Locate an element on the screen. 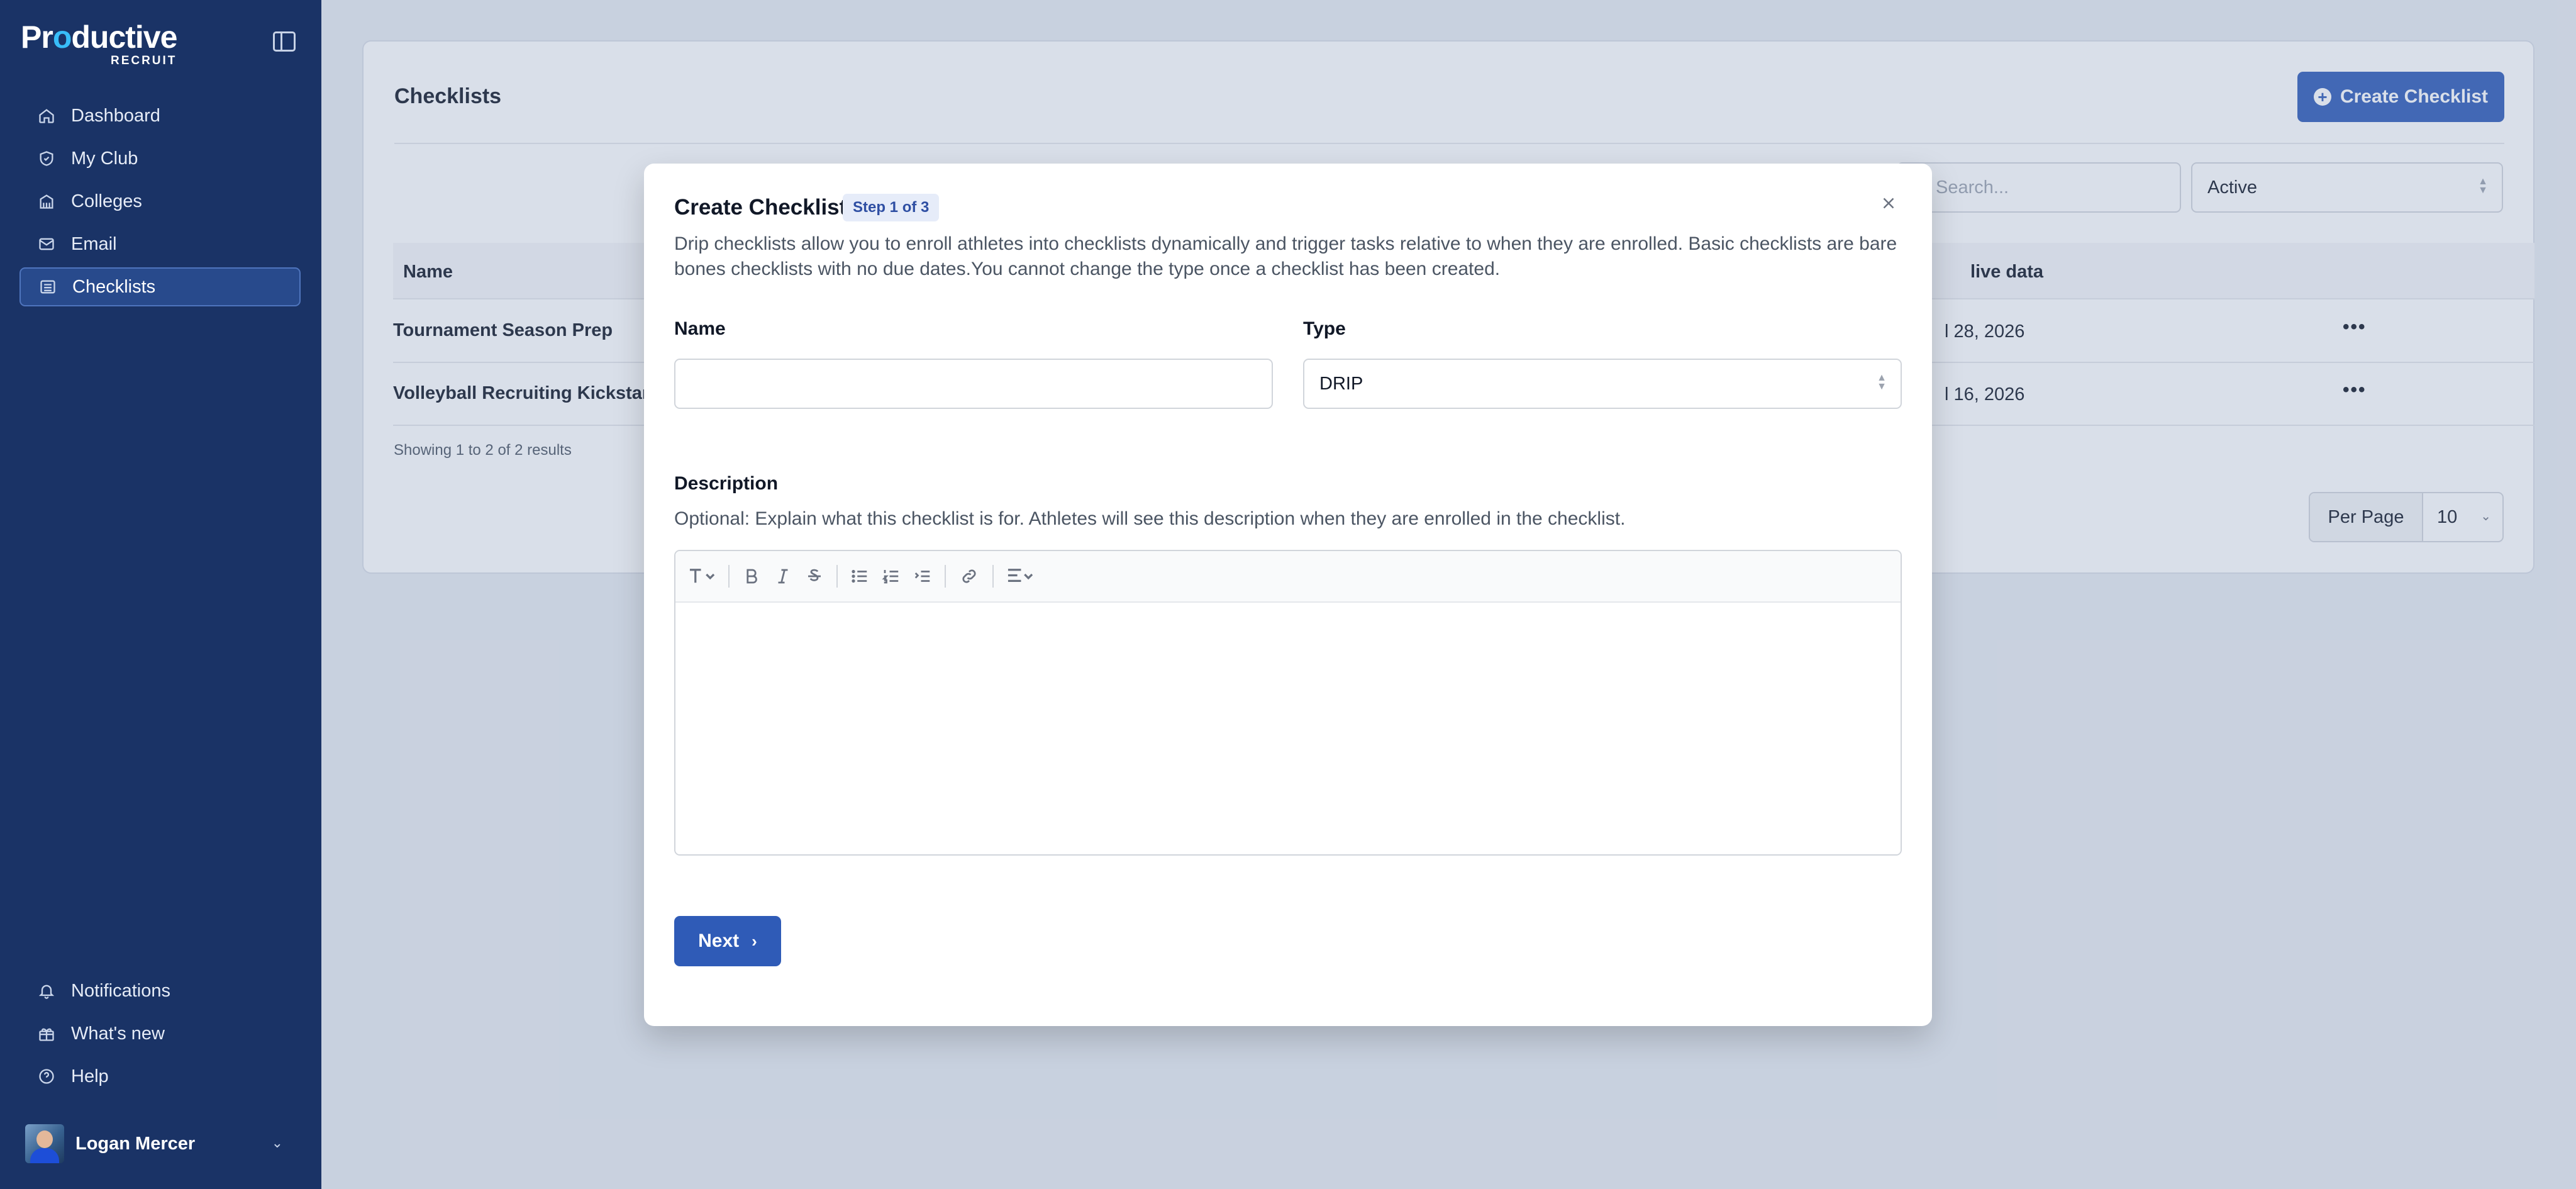 This screenshot has width=2576, height=1189. modal-title: Create Checklist is located at coordinates (760, 207).